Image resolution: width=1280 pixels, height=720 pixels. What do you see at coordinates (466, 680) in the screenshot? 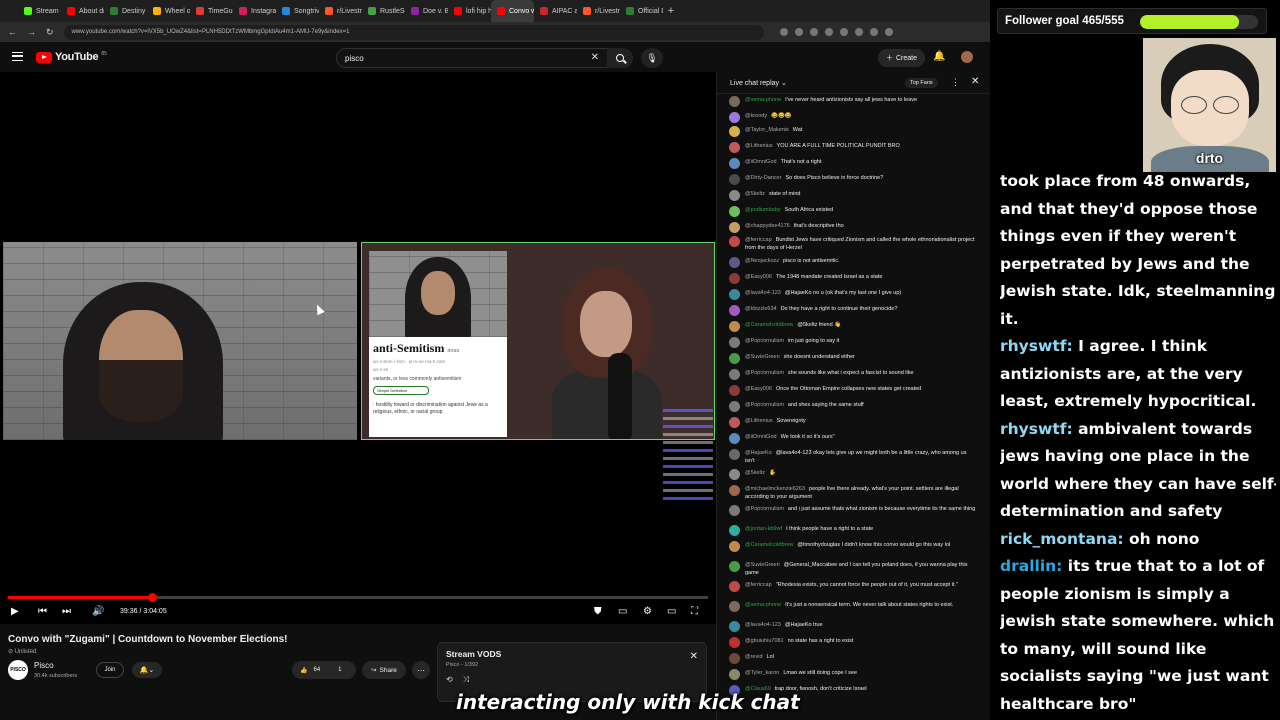
I see `shuffle-icon: ⤨` at bounding box center [466, 680].